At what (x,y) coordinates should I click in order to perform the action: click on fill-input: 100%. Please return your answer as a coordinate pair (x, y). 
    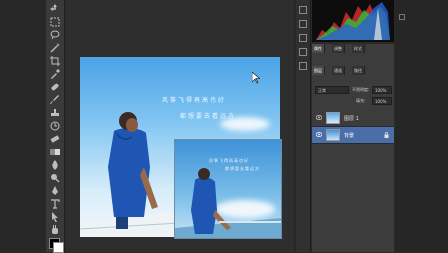
    Looking at the image, I should click on (382, 101).